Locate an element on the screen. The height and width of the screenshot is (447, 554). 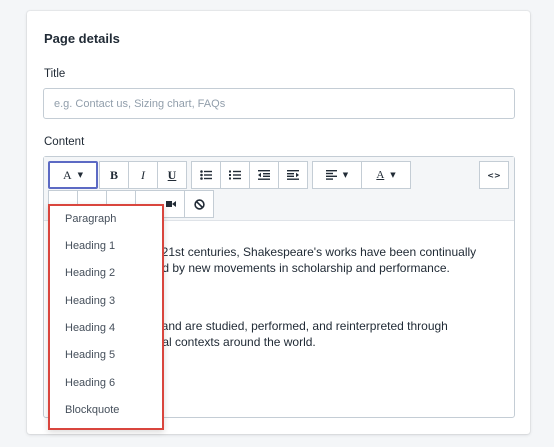
menu-item-blockquote: Blockquote is located at coordinates (92, 410).